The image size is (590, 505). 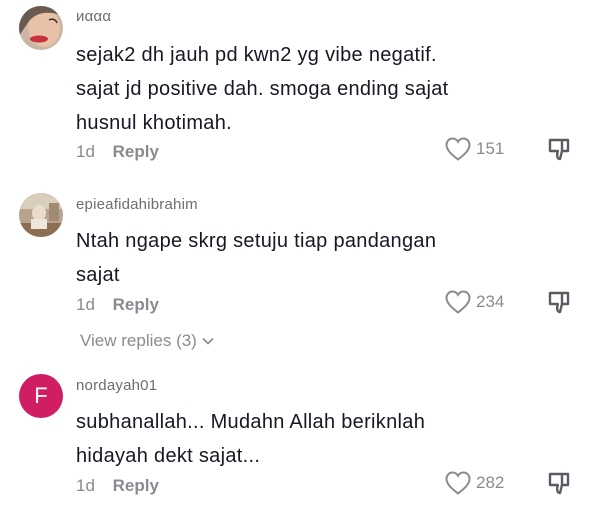 I want to click on like-count: 234, so click(x=490, y=301).